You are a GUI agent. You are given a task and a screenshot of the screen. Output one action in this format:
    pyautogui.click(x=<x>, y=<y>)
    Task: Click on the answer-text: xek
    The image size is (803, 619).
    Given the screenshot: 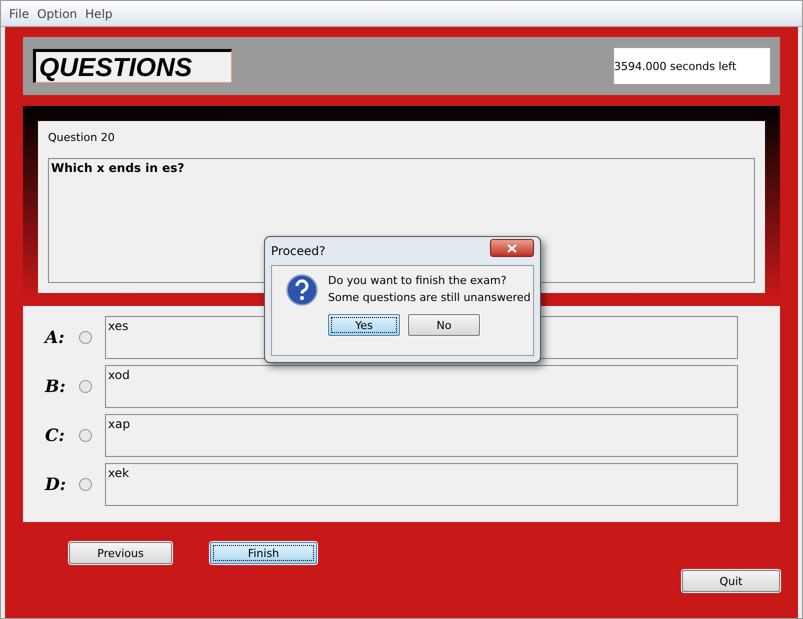 What is the action you would take?
    pyautogui.click(x=421, y=484)
    